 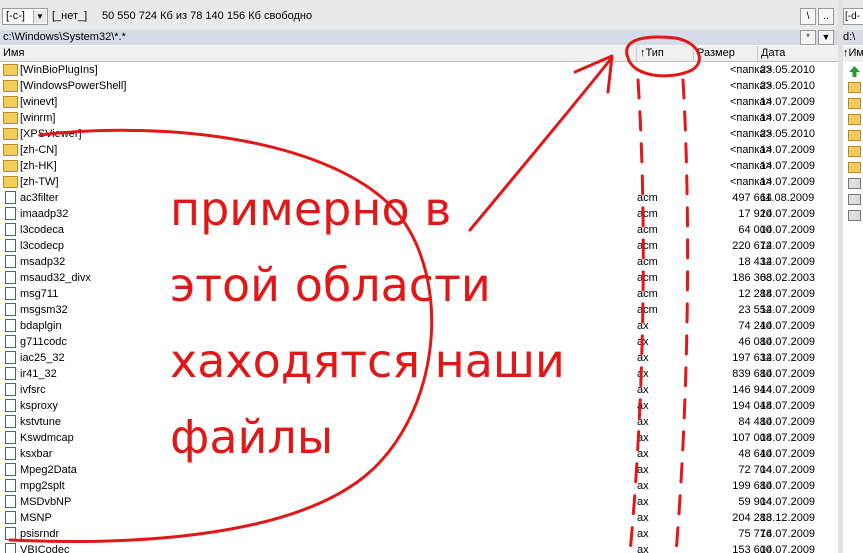 I want to click on file-name: MSDvbNP, so click(x=46, y=502).